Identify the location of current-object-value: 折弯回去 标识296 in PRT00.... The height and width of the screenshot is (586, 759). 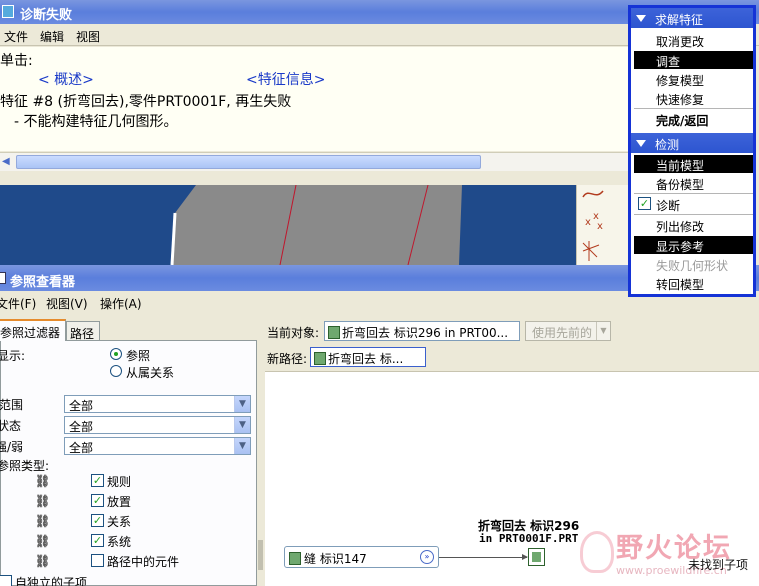
(425, 333).